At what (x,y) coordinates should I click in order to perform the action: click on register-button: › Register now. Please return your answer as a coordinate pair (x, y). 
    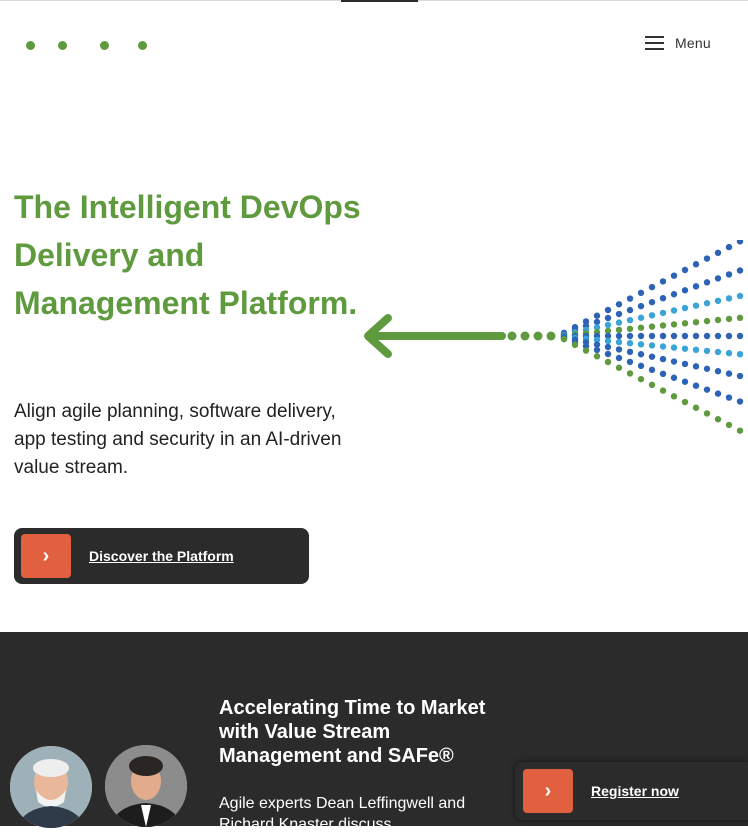
    Looking at the image, I should click on (631, 791).